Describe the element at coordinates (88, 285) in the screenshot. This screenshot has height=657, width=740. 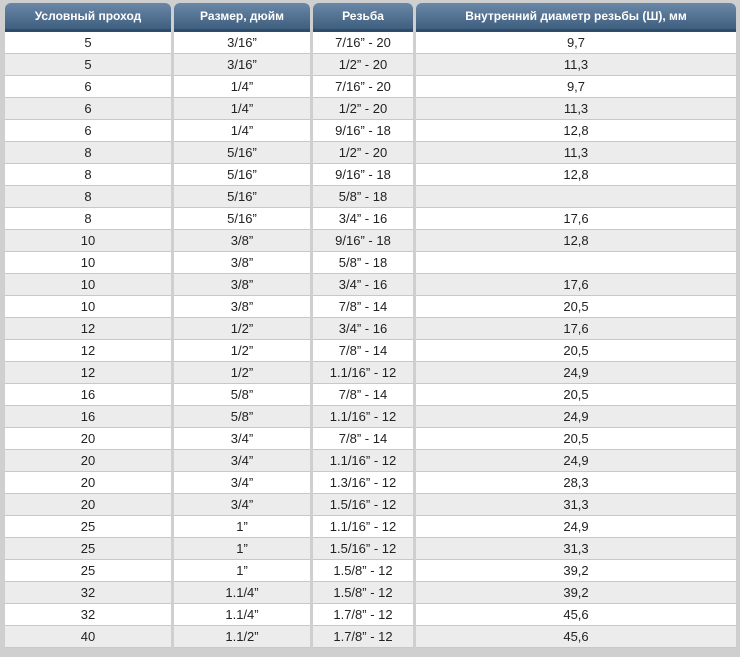
I see `cell-nominal-bore: 10` at that location.